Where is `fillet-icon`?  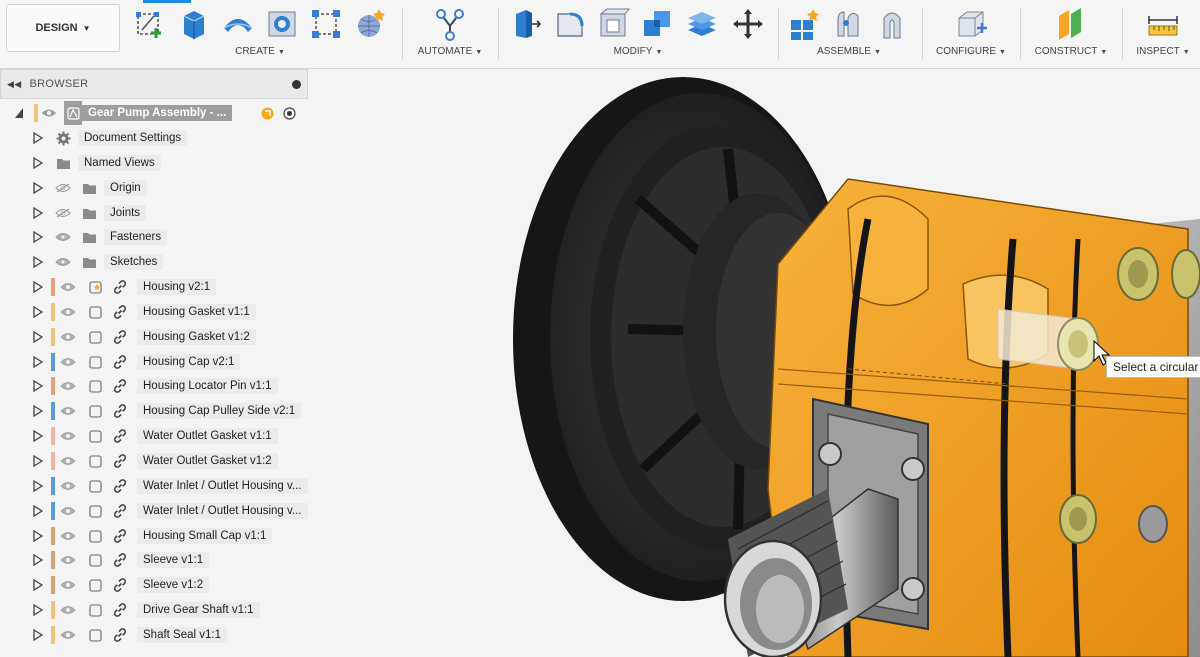 fillet-icon is located at coordinates (570, 24).